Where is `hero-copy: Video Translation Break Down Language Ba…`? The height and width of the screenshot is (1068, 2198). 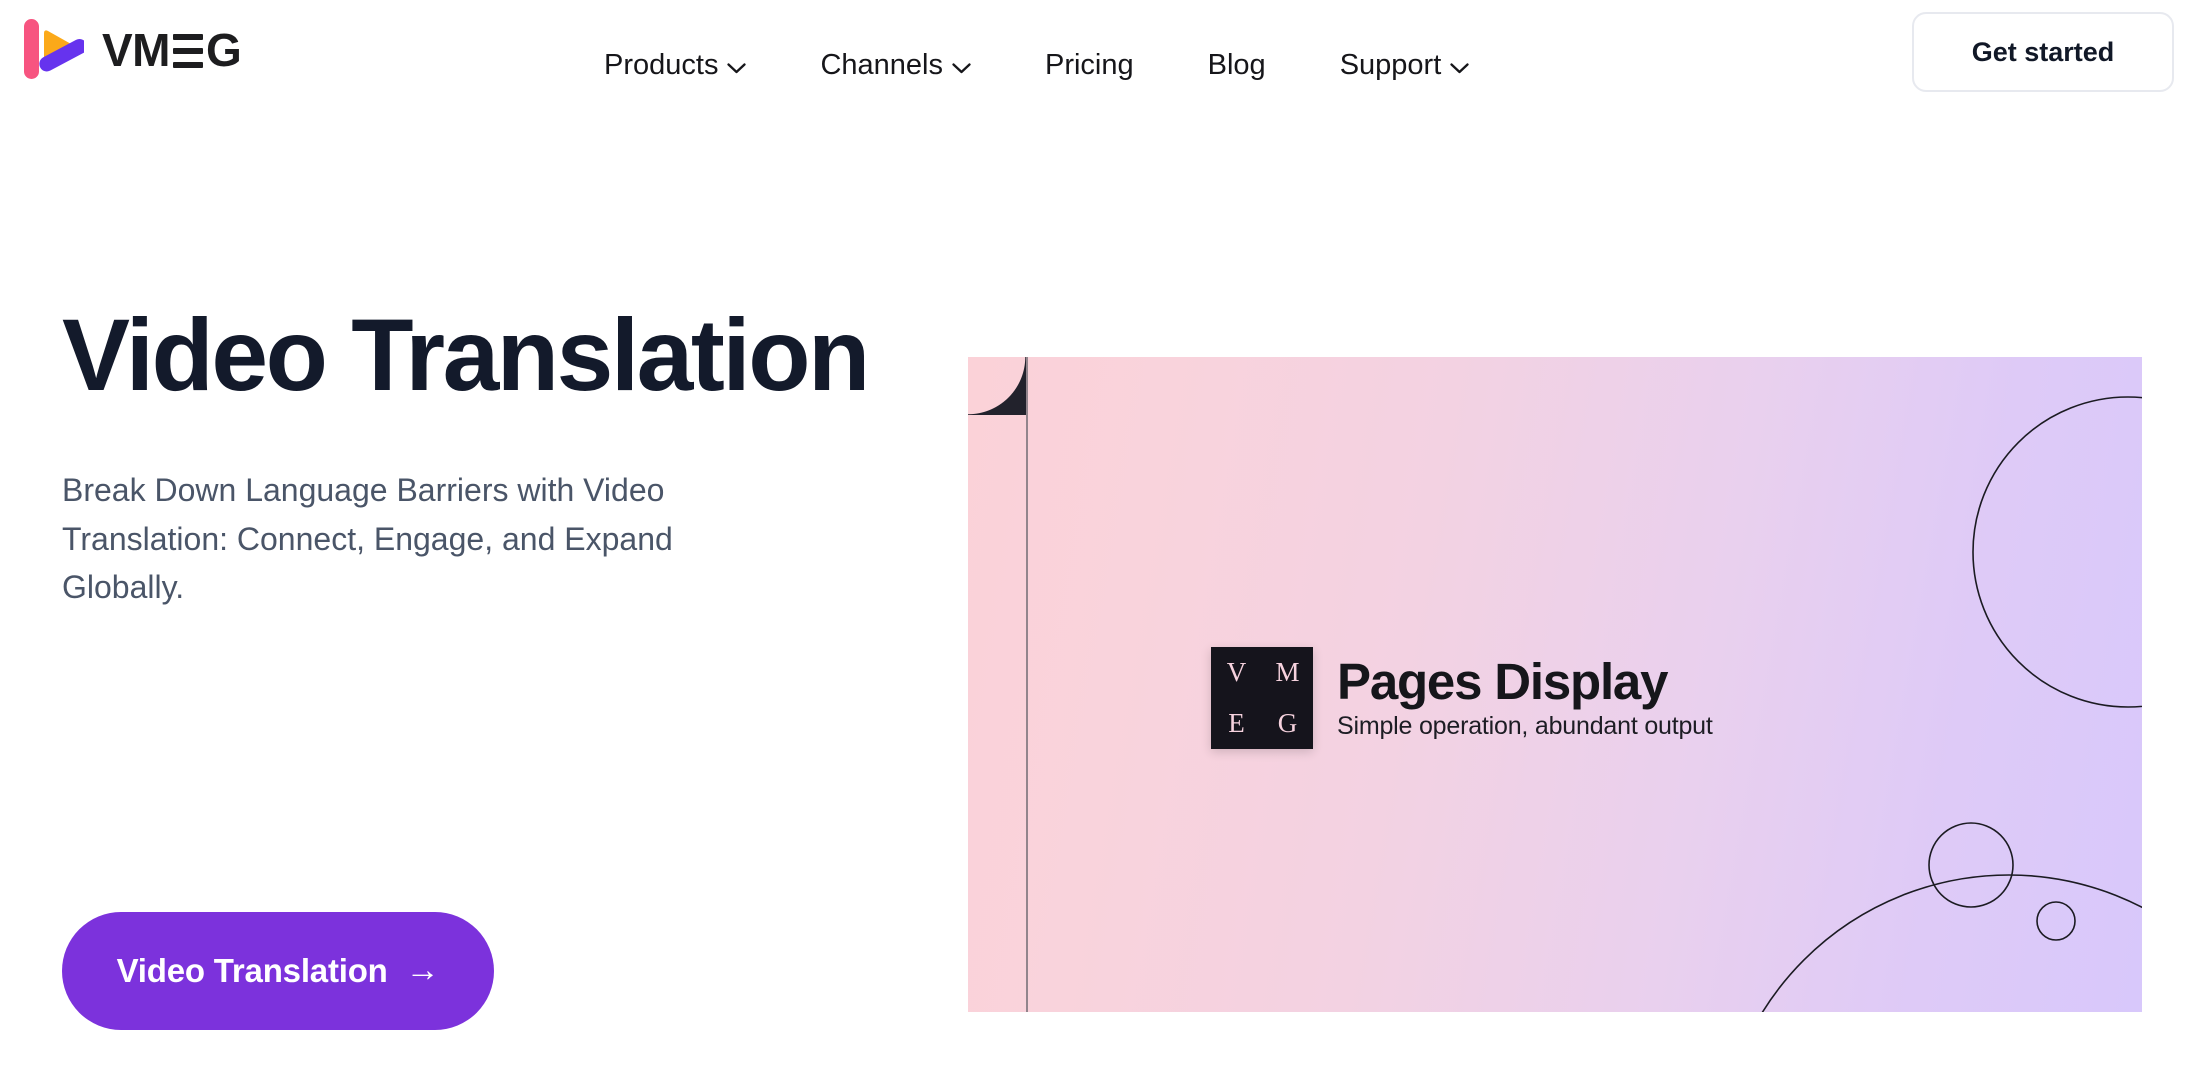 hero-copy: Video Translation Break Down Language Ba… is located at coordinates (492, 456).